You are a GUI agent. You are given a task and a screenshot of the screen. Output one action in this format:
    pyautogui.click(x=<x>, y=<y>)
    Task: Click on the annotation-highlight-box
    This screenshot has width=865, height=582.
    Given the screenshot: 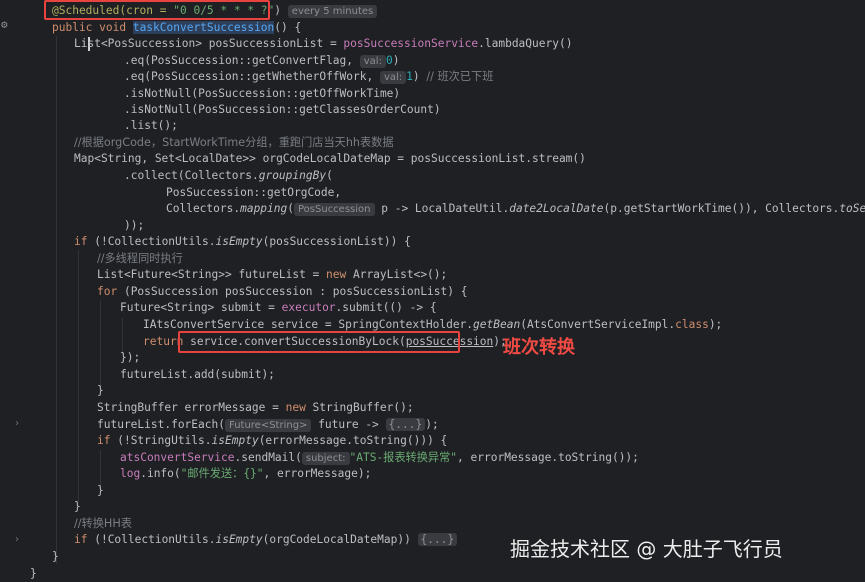 What is the action you would take?
    pyautogui.click(x=157, y=10)
    